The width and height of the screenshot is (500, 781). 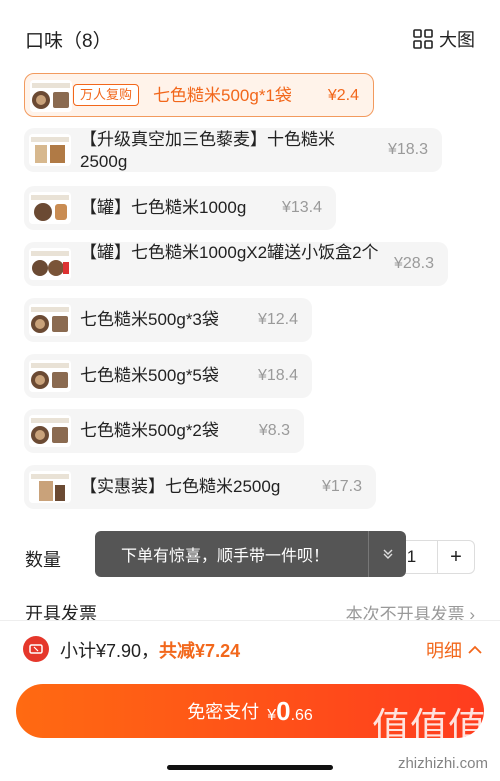 I want to click on option-item-3: 【罐】七色糙米1000g ¥13.4, so click(x=180, y=208).